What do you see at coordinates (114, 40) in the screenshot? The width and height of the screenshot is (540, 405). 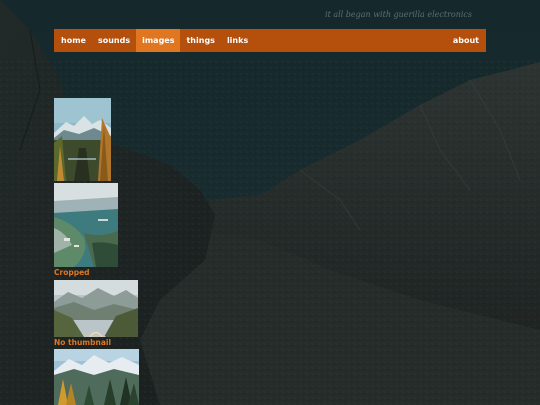 I see `nav-sounds: sounds` at bounding box center [114, 40].